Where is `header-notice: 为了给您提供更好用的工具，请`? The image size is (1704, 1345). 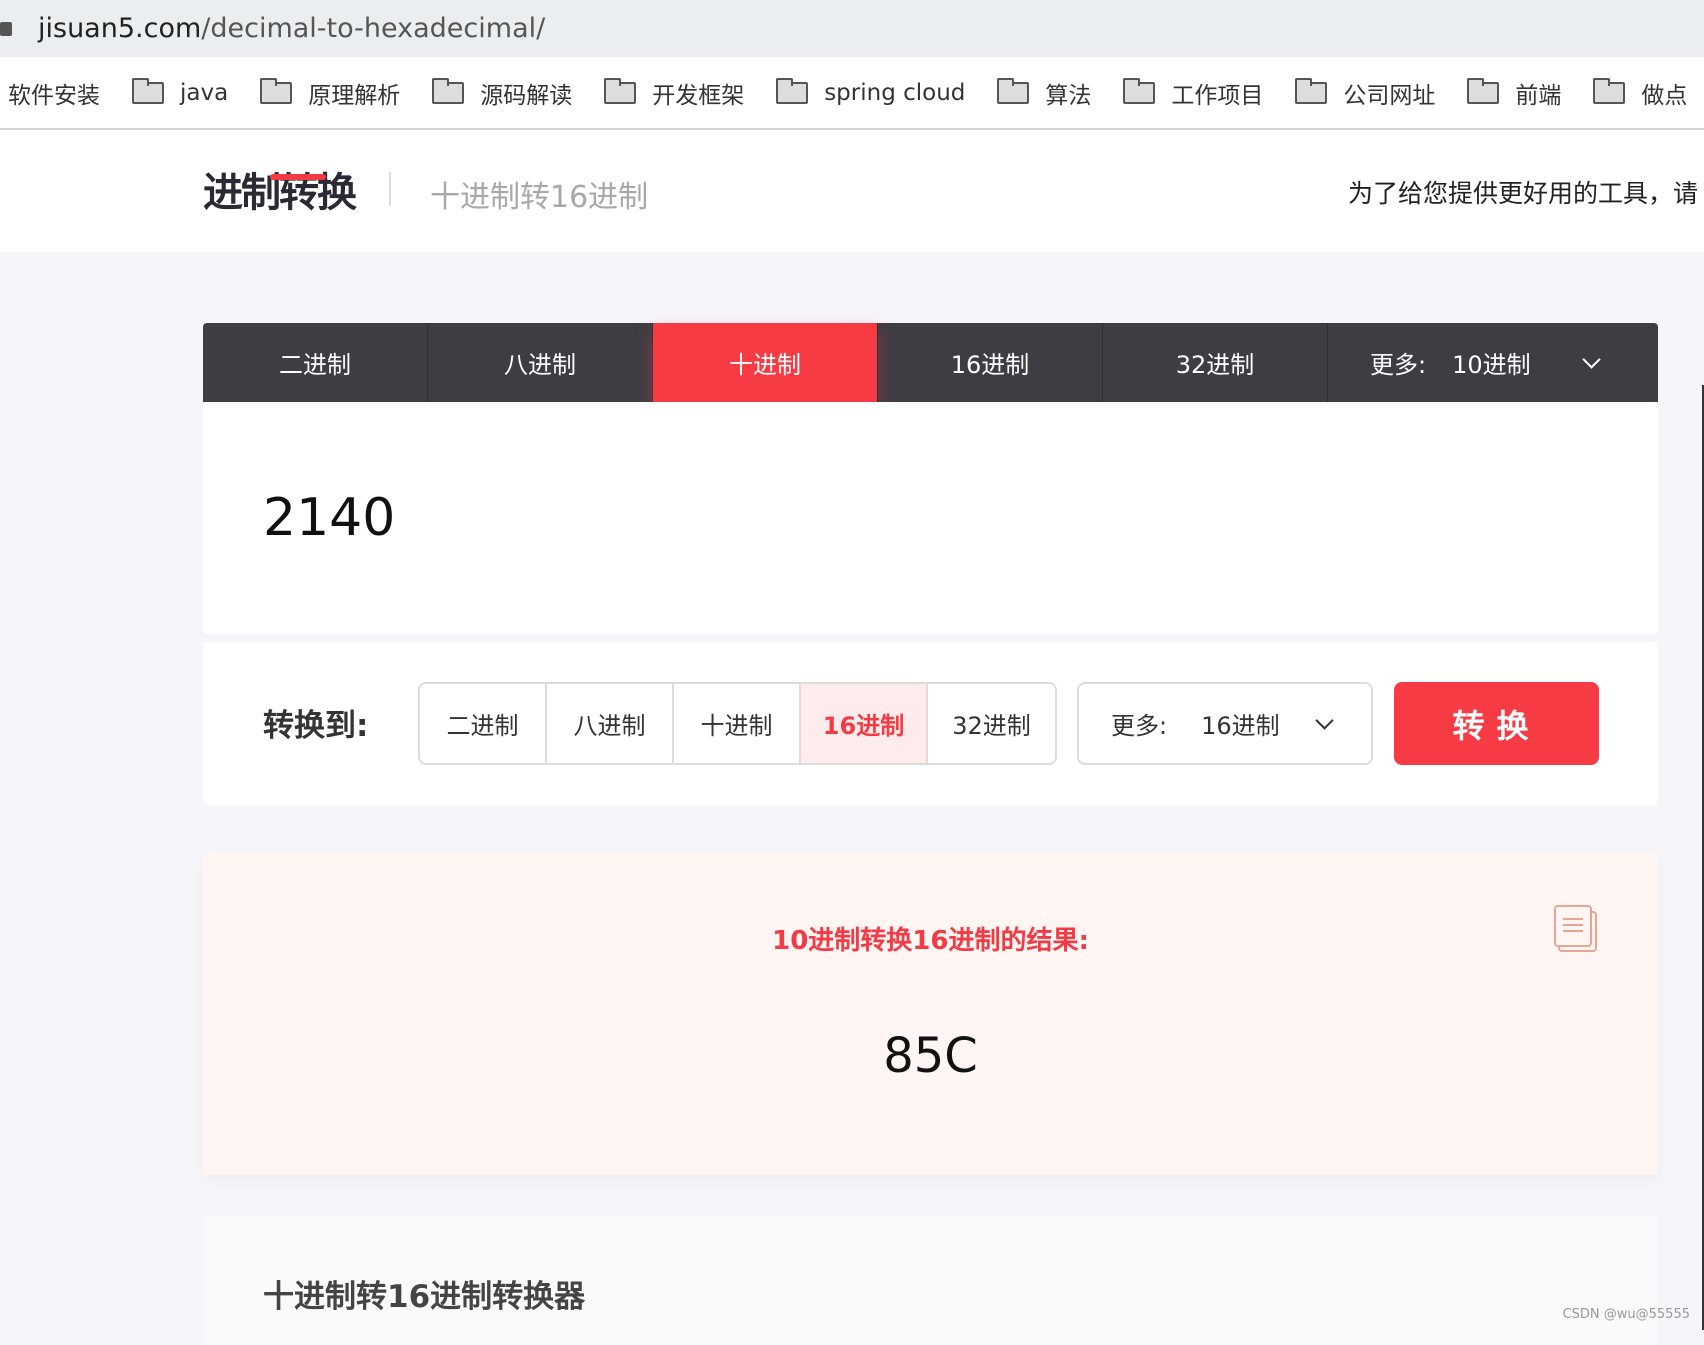
header-notice: 为了给您提供更好用的工具，请 is located at coordinates (1523, 193).